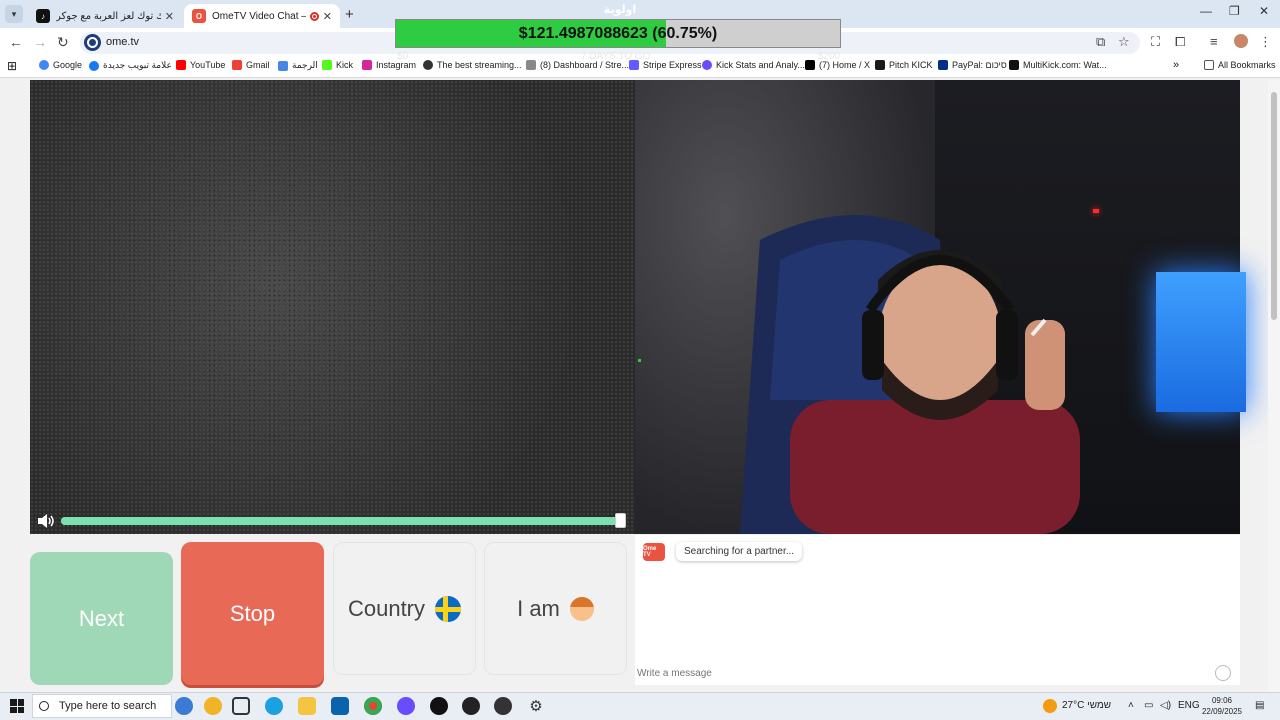 This screenshot has width=1280, height=720. Describe the element at coordinates (237, 65) in the screenshot. I see `gmail-icon` at that location.